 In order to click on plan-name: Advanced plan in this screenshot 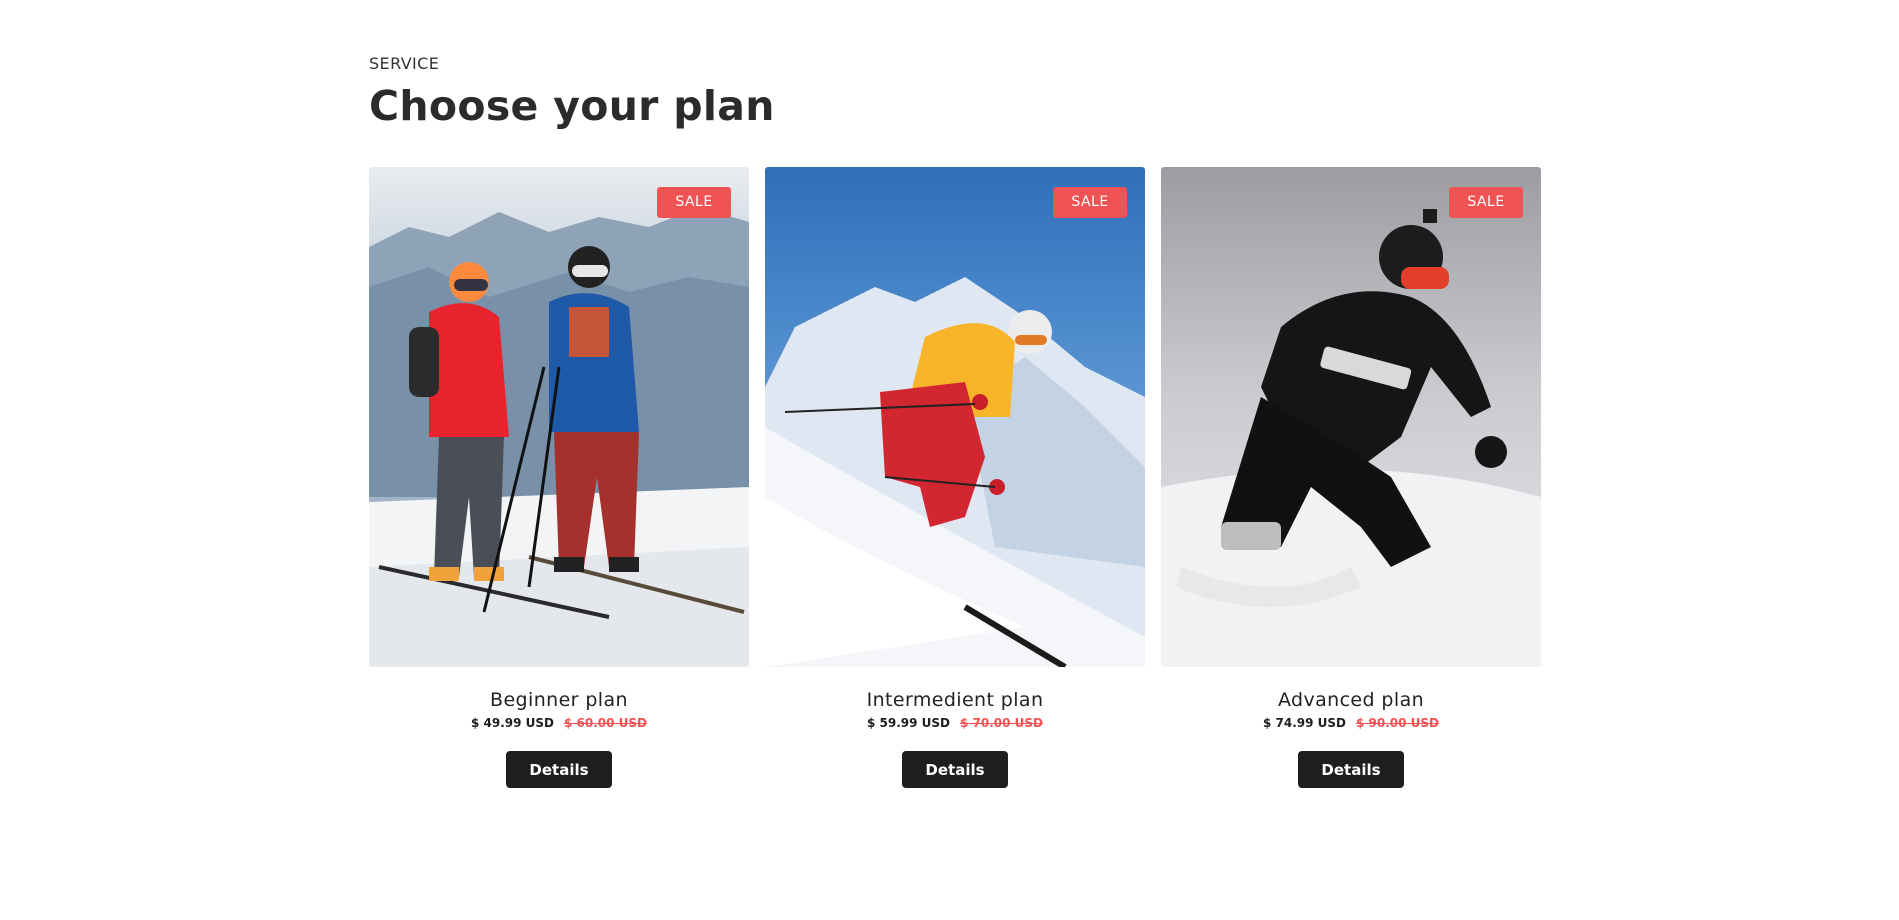, I will do `click(1351, 700)`.